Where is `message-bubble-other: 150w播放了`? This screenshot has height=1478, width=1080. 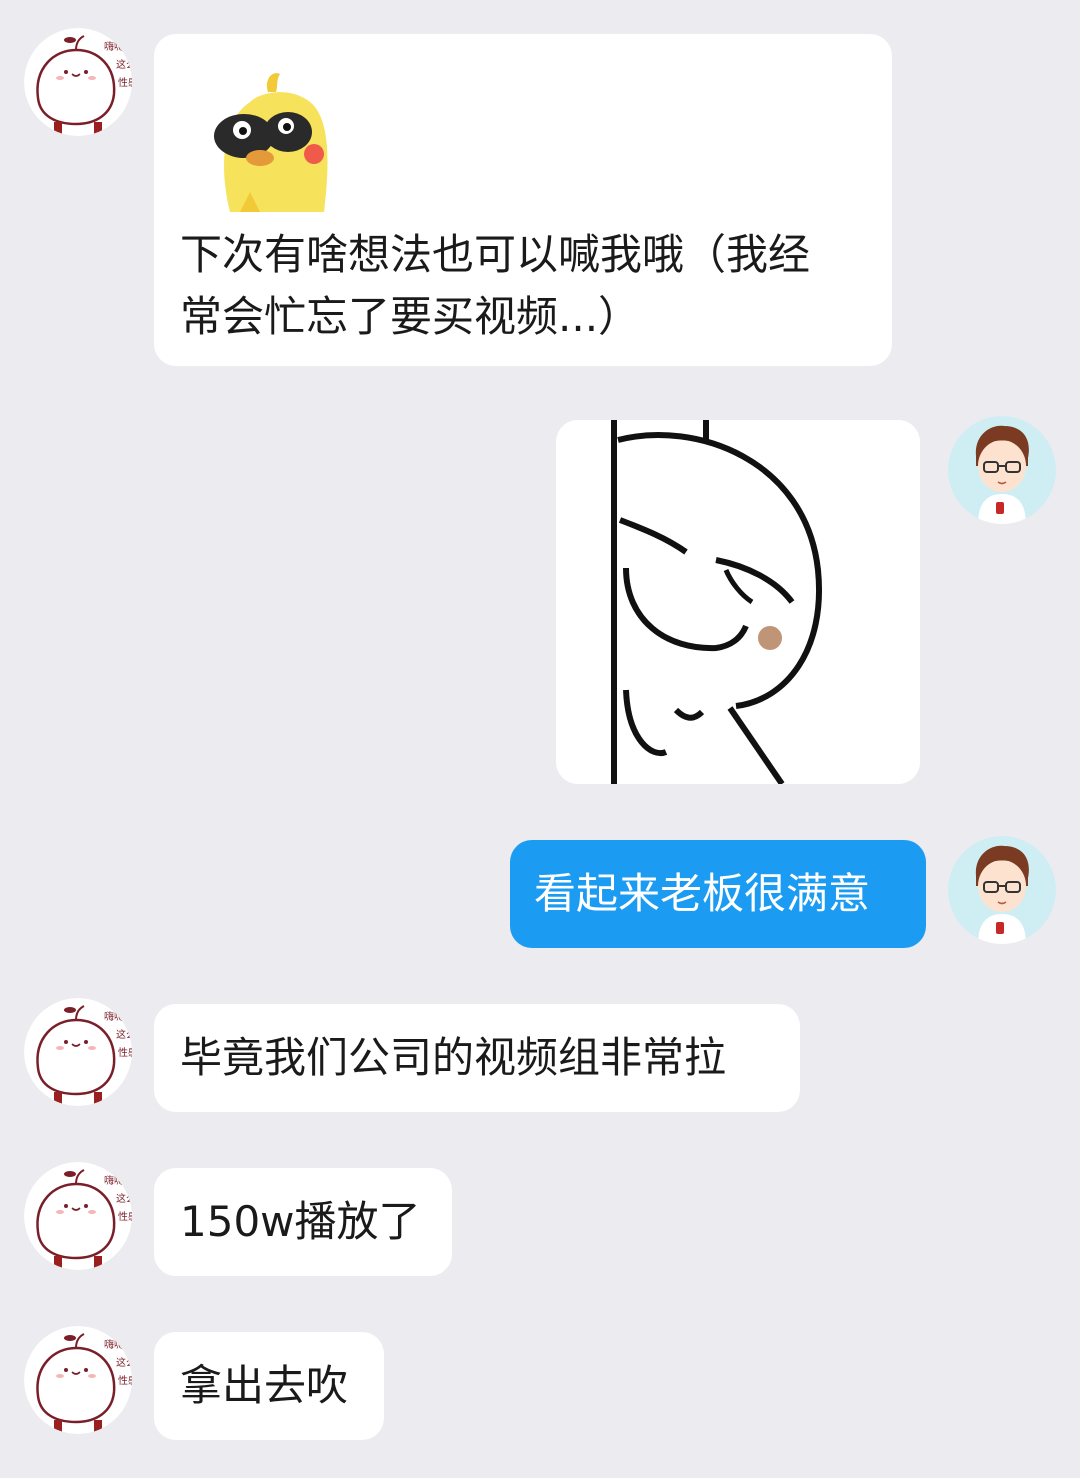
message-bubble-other: 150w播放了 is located at coordinates (303, 1222).